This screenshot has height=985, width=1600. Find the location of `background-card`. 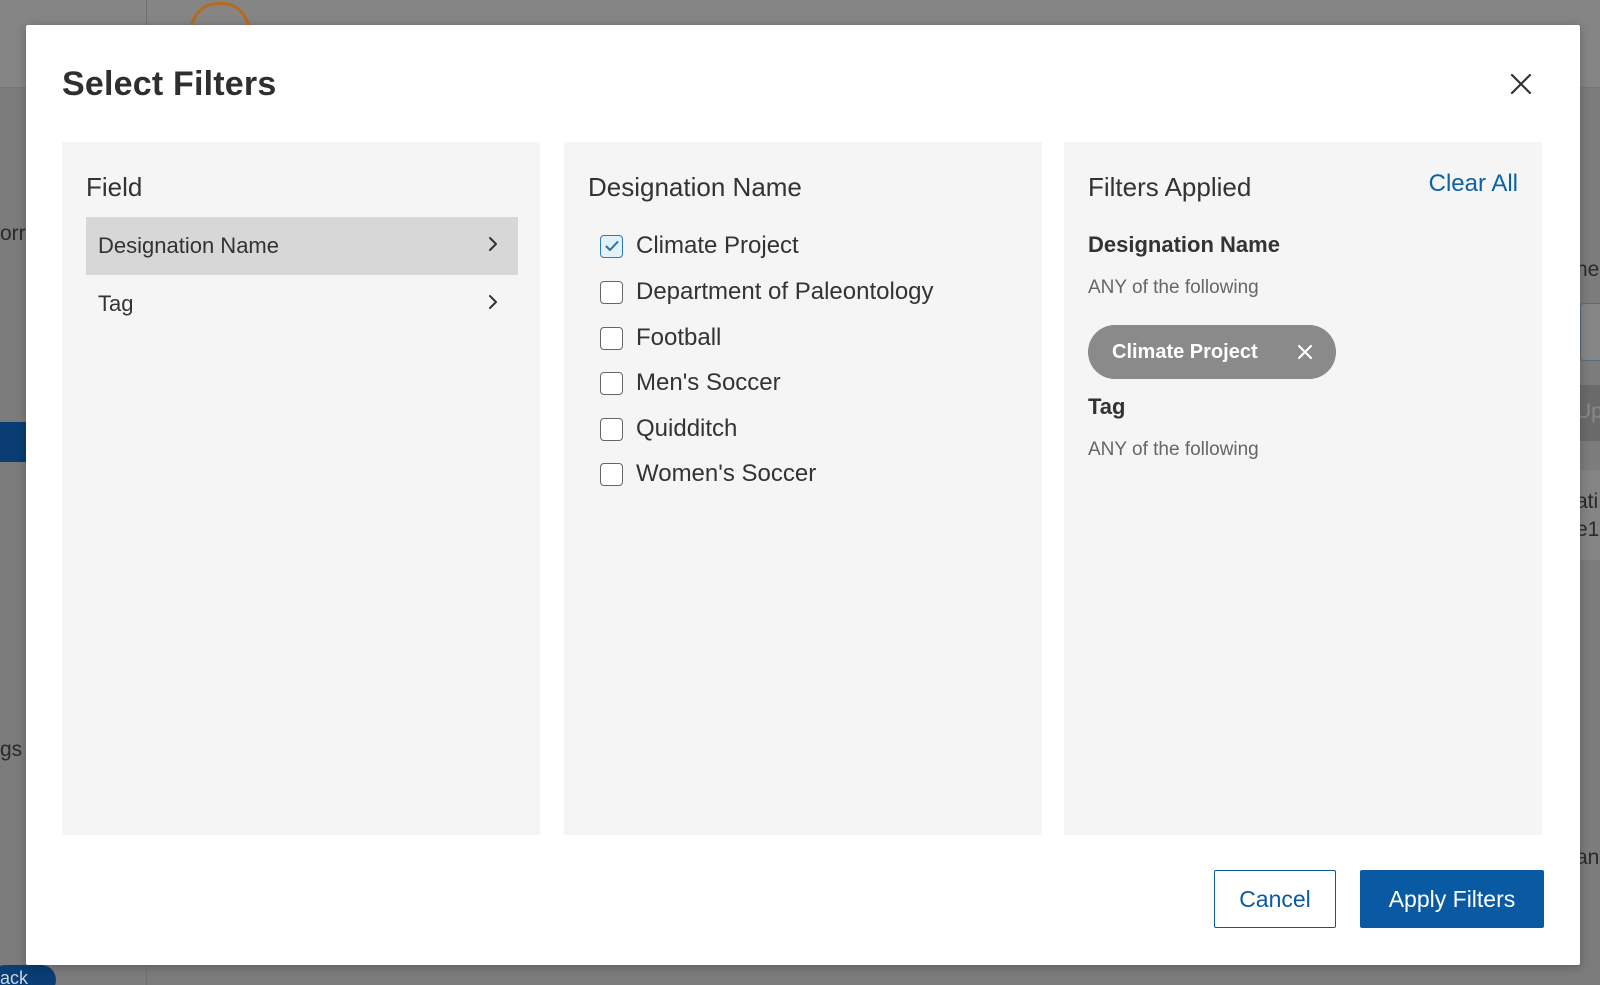

background-card is located at coordinates (1590, 515).